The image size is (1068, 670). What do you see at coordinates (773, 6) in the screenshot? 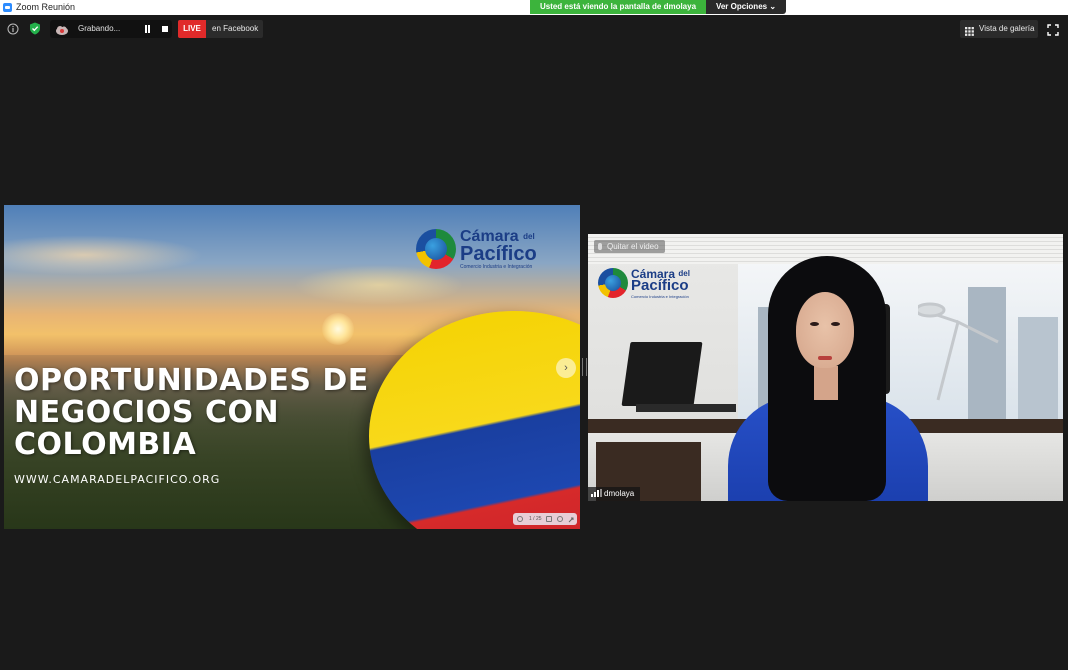
I see `chevron-down-icon: ⌄` at bounding box center [773, 6].